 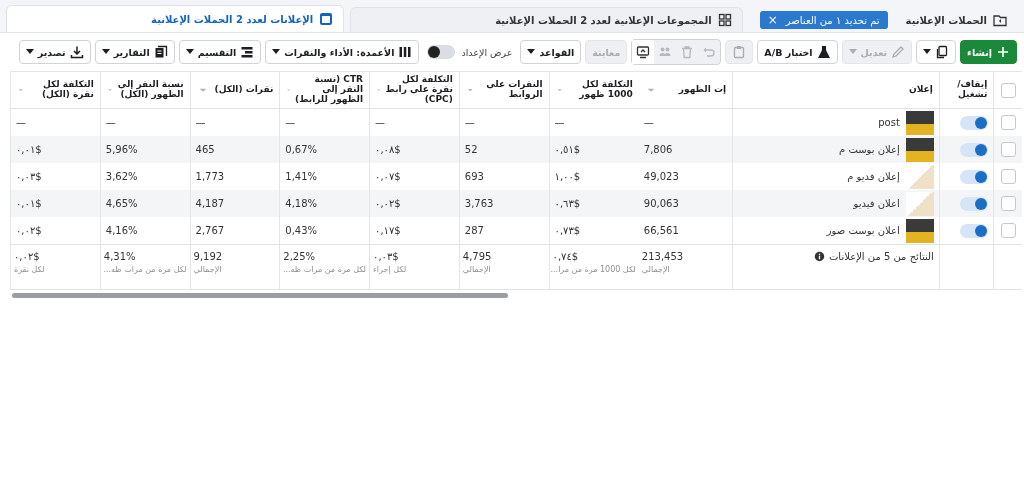 What do you see at coordinates (661, 230) in the screenshot?
I see `table-cell: 66,561` at bounding box center [661, 230].